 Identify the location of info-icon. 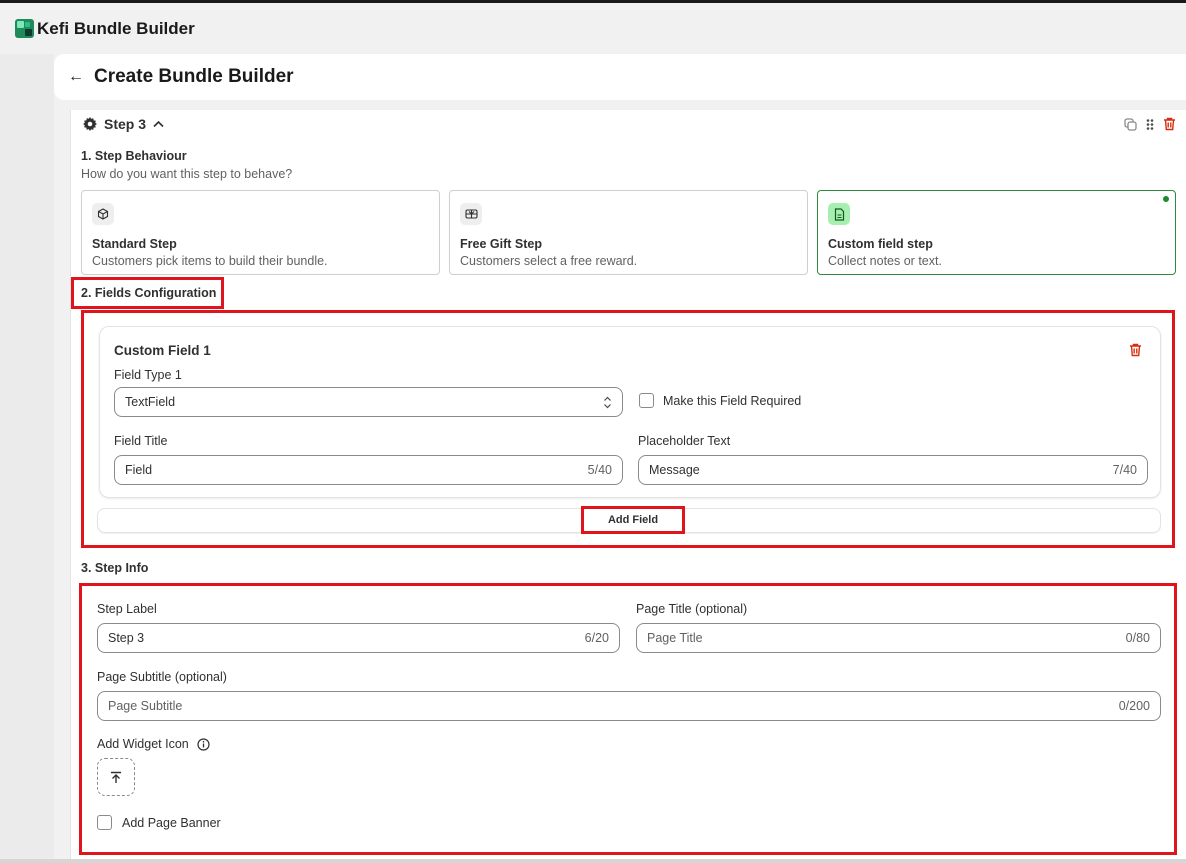
(203, 744).